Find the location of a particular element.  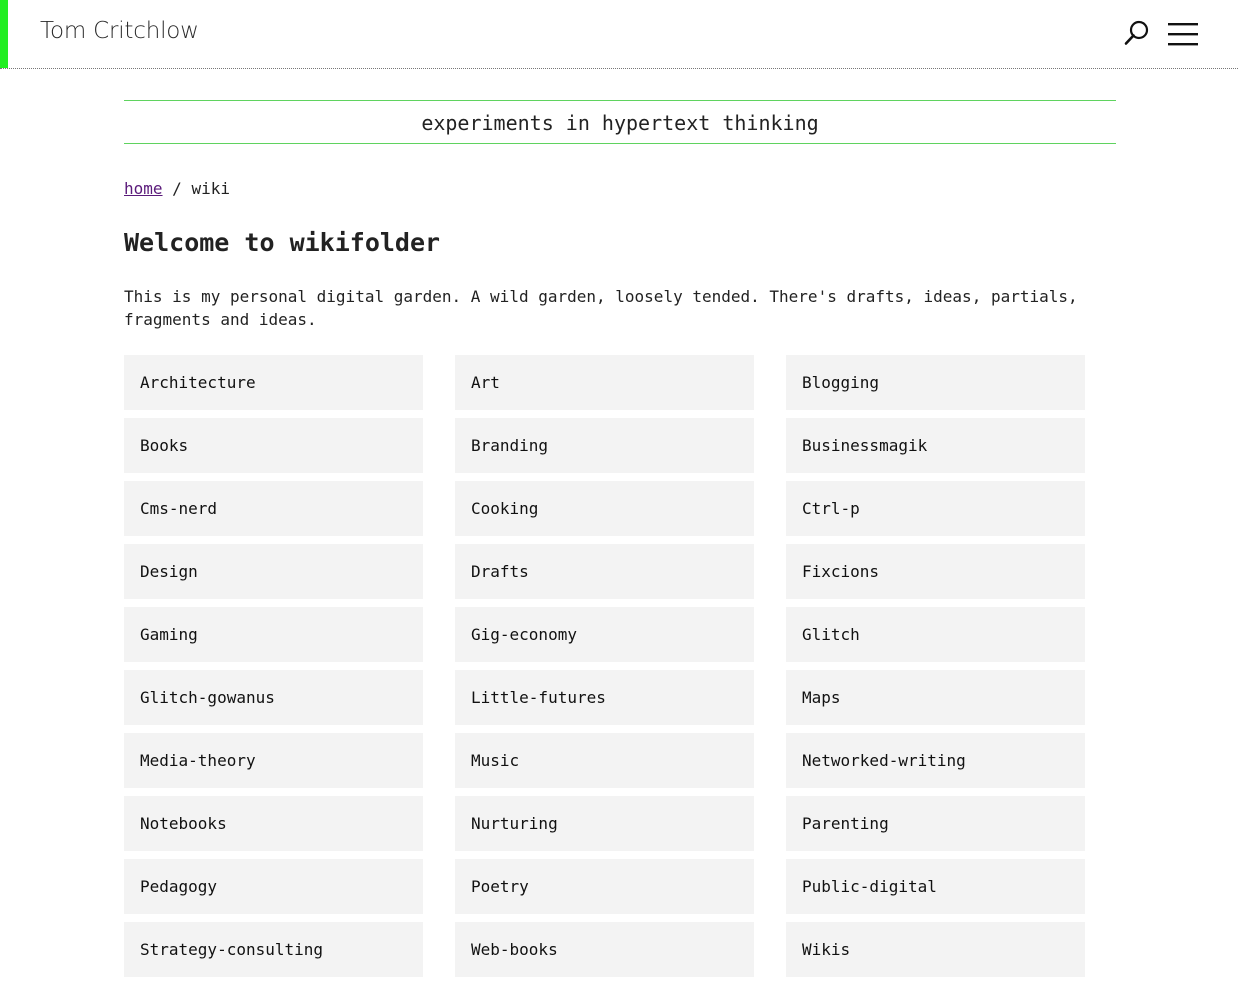

folder-link: Music is located at coordinates (604, 760).